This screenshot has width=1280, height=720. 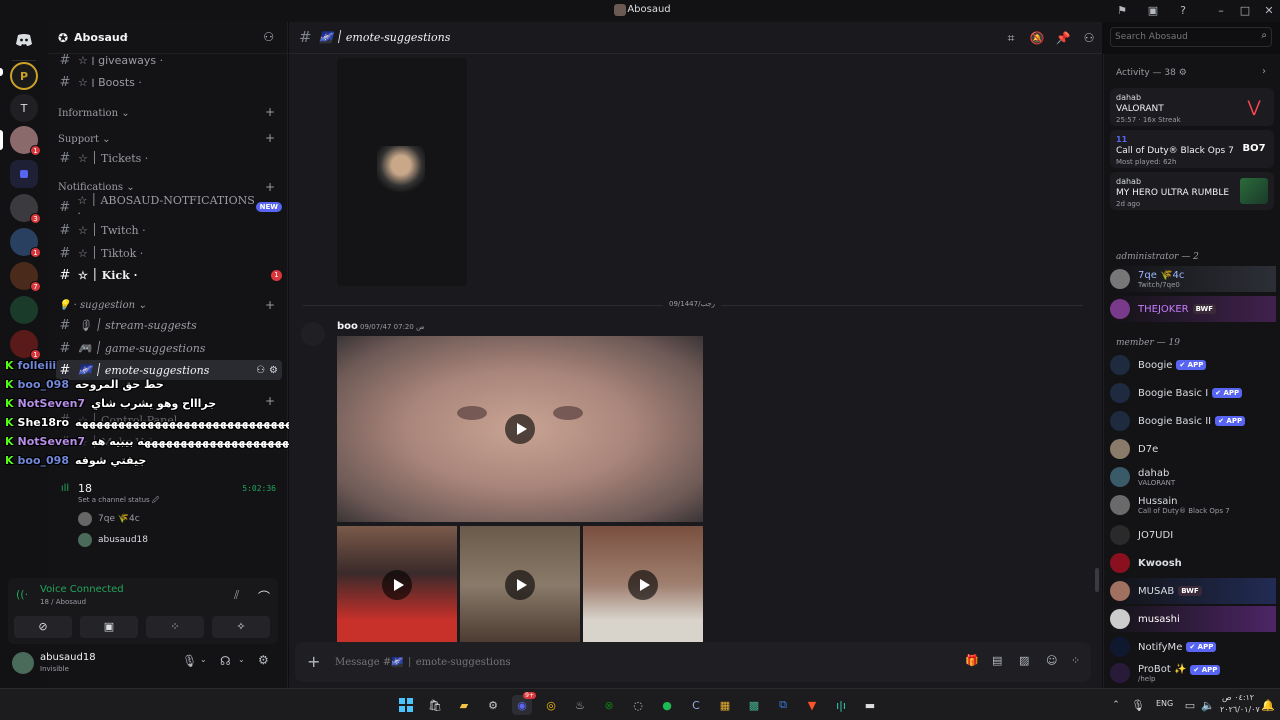 I want to click on category-information: Information ⌄, so click(x=94, y=113).